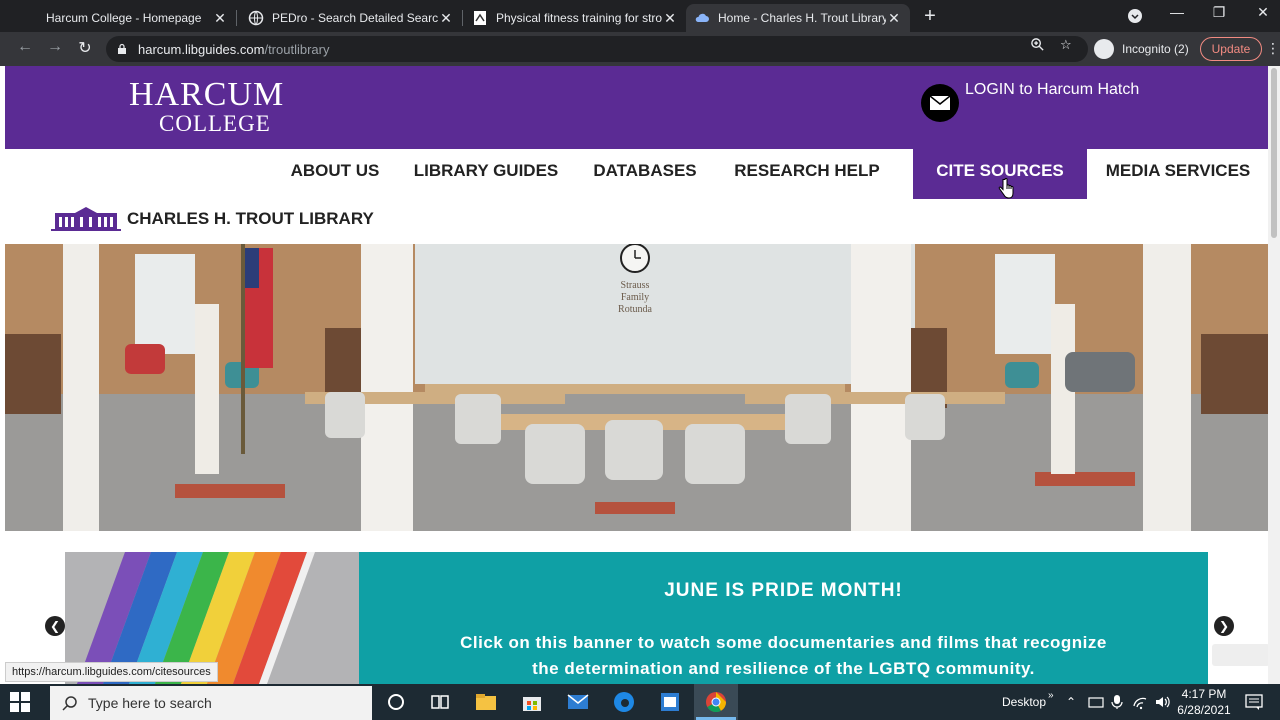 This screenshot has height=720, width=1280. I want to click on mail-icon, so click(940, 103).